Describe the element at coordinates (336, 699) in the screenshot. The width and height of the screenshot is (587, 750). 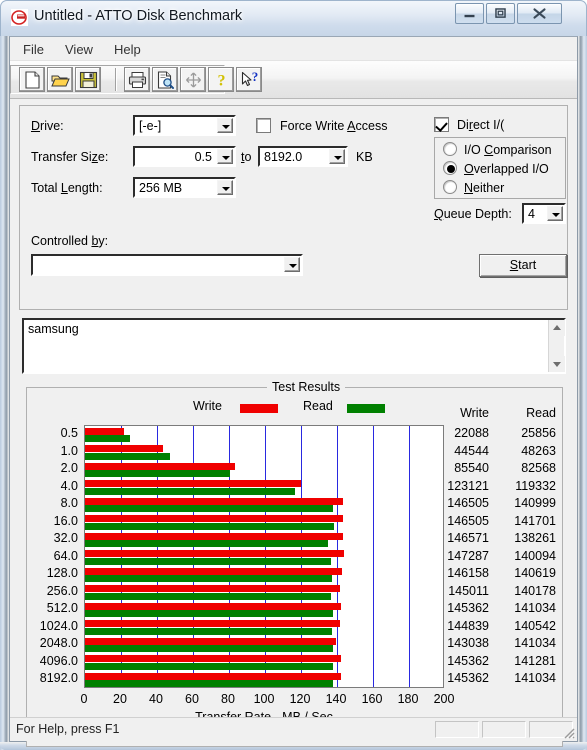
I see `chart-x-tick-label: 140` at that location.